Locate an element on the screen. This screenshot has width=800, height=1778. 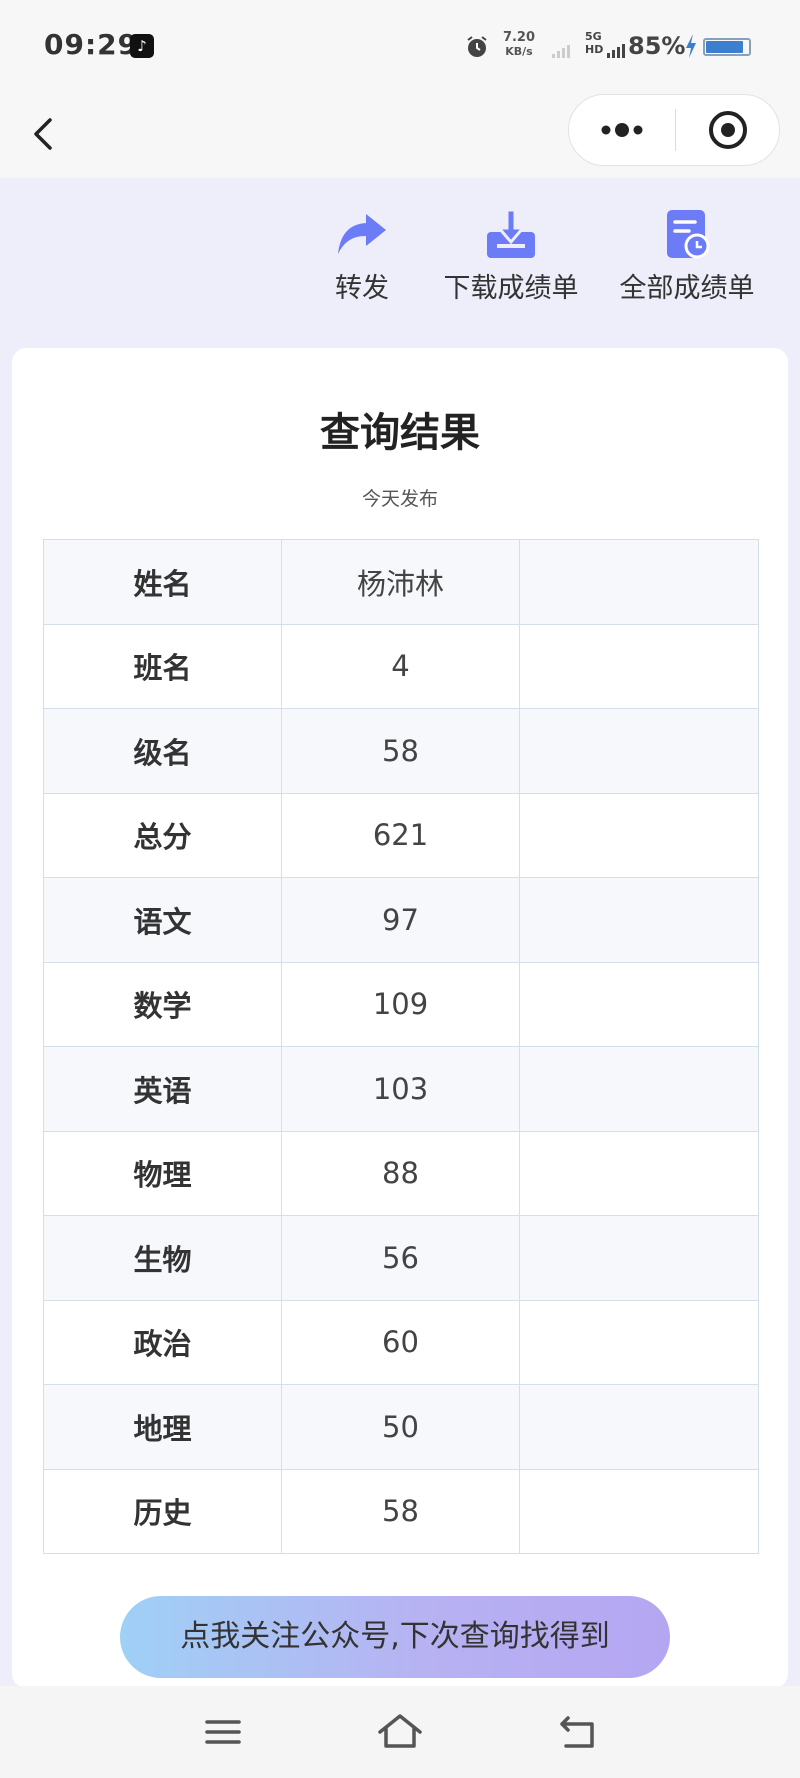
table-row: 数学 109 is located at coordinates (401, 1004).